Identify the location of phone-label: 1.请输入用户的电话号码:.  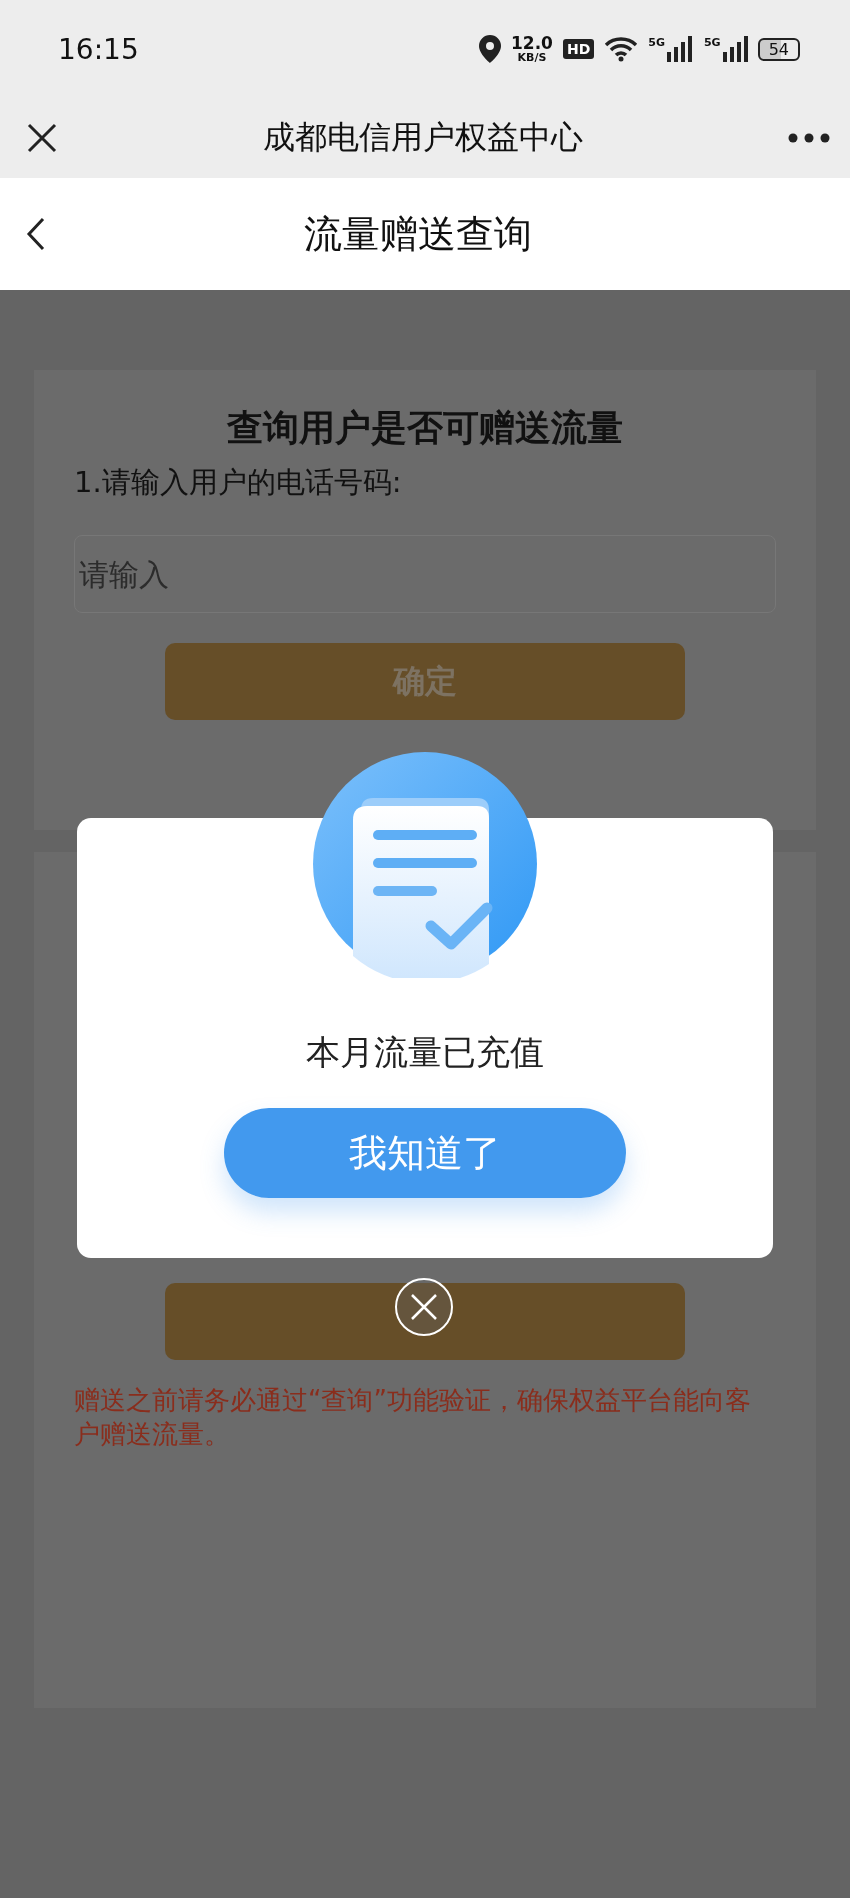
(238, 482).